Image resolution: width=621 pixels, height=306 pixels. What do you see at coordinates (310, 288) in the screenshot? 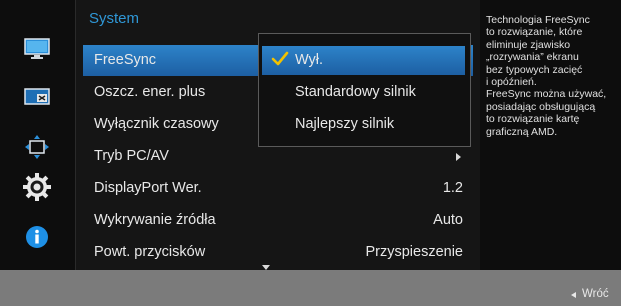
I see `bottom-bar` at bounding box center [310, 288].